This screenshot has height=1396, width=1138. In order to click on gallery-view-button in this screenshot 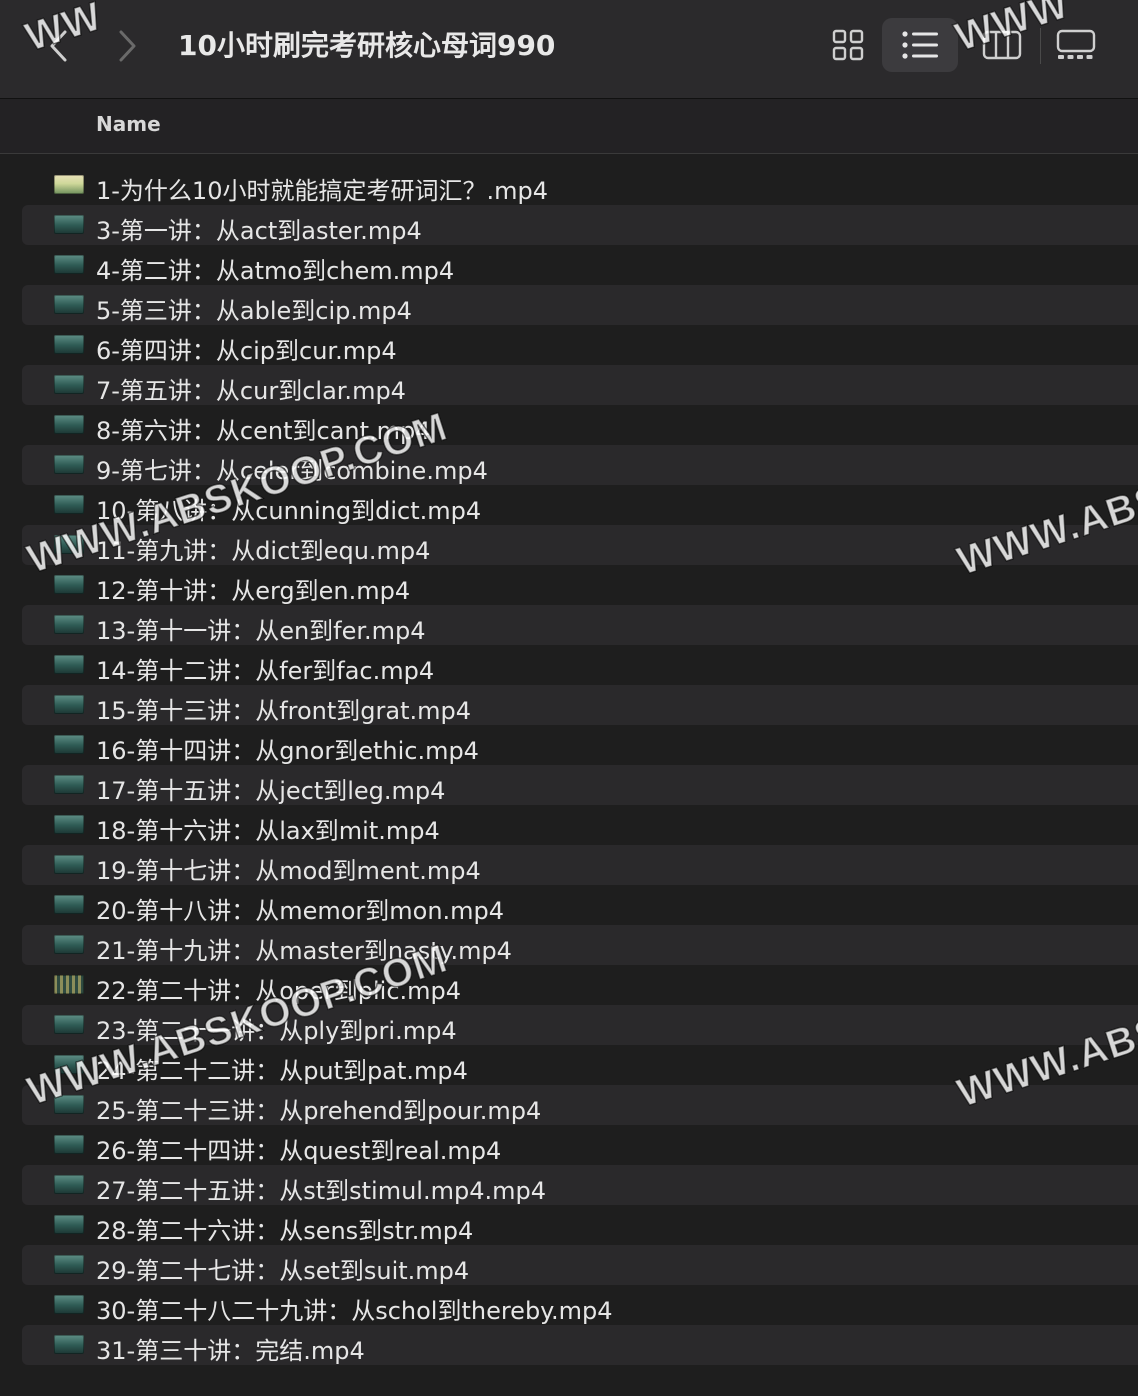, I will do `click(1076, 45)`.